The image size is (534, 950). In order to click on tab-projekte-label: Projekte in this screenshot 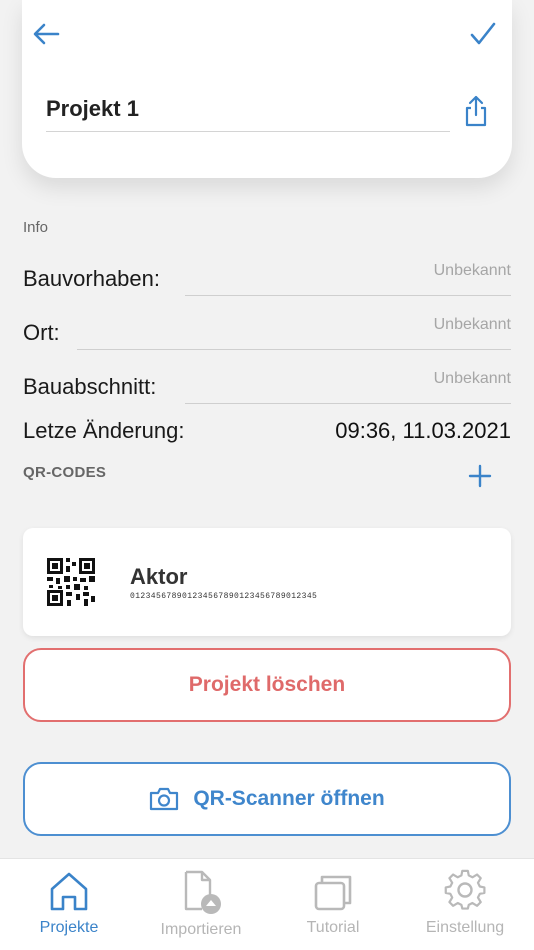, I will do `click(69, 927)`.